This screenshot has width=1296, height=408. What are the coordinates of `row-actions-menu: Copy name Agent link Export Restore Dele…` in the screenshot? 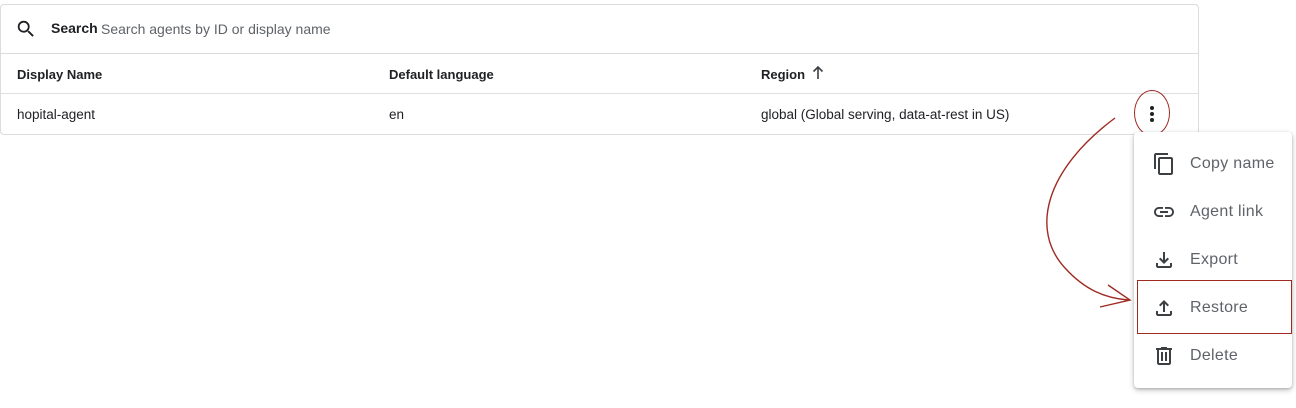 It's located at (1213, 260).